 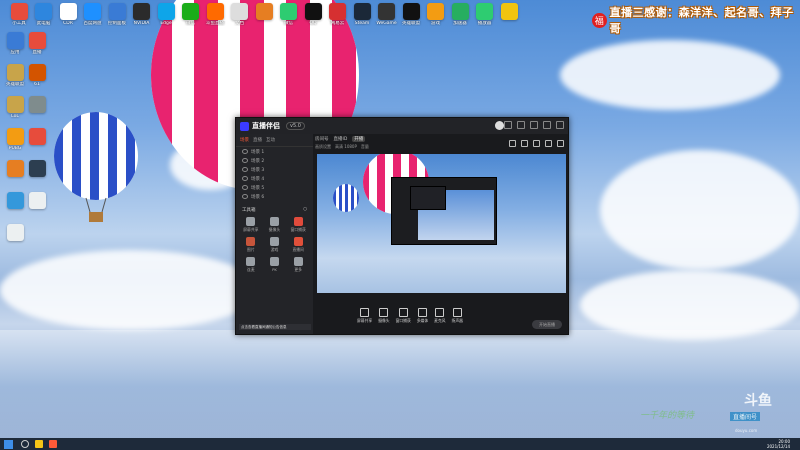 I want to click on start-live-button: 开始直播, so click(x=547, y=324).